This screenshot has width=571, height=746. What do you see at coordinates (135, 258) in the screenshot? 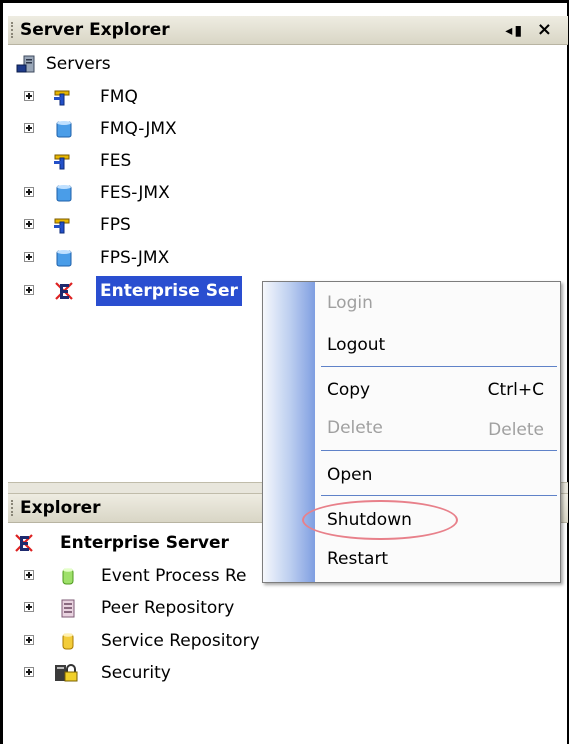
I see `tree-item-label: FPS-JMX` at bounding box center [135, 258].